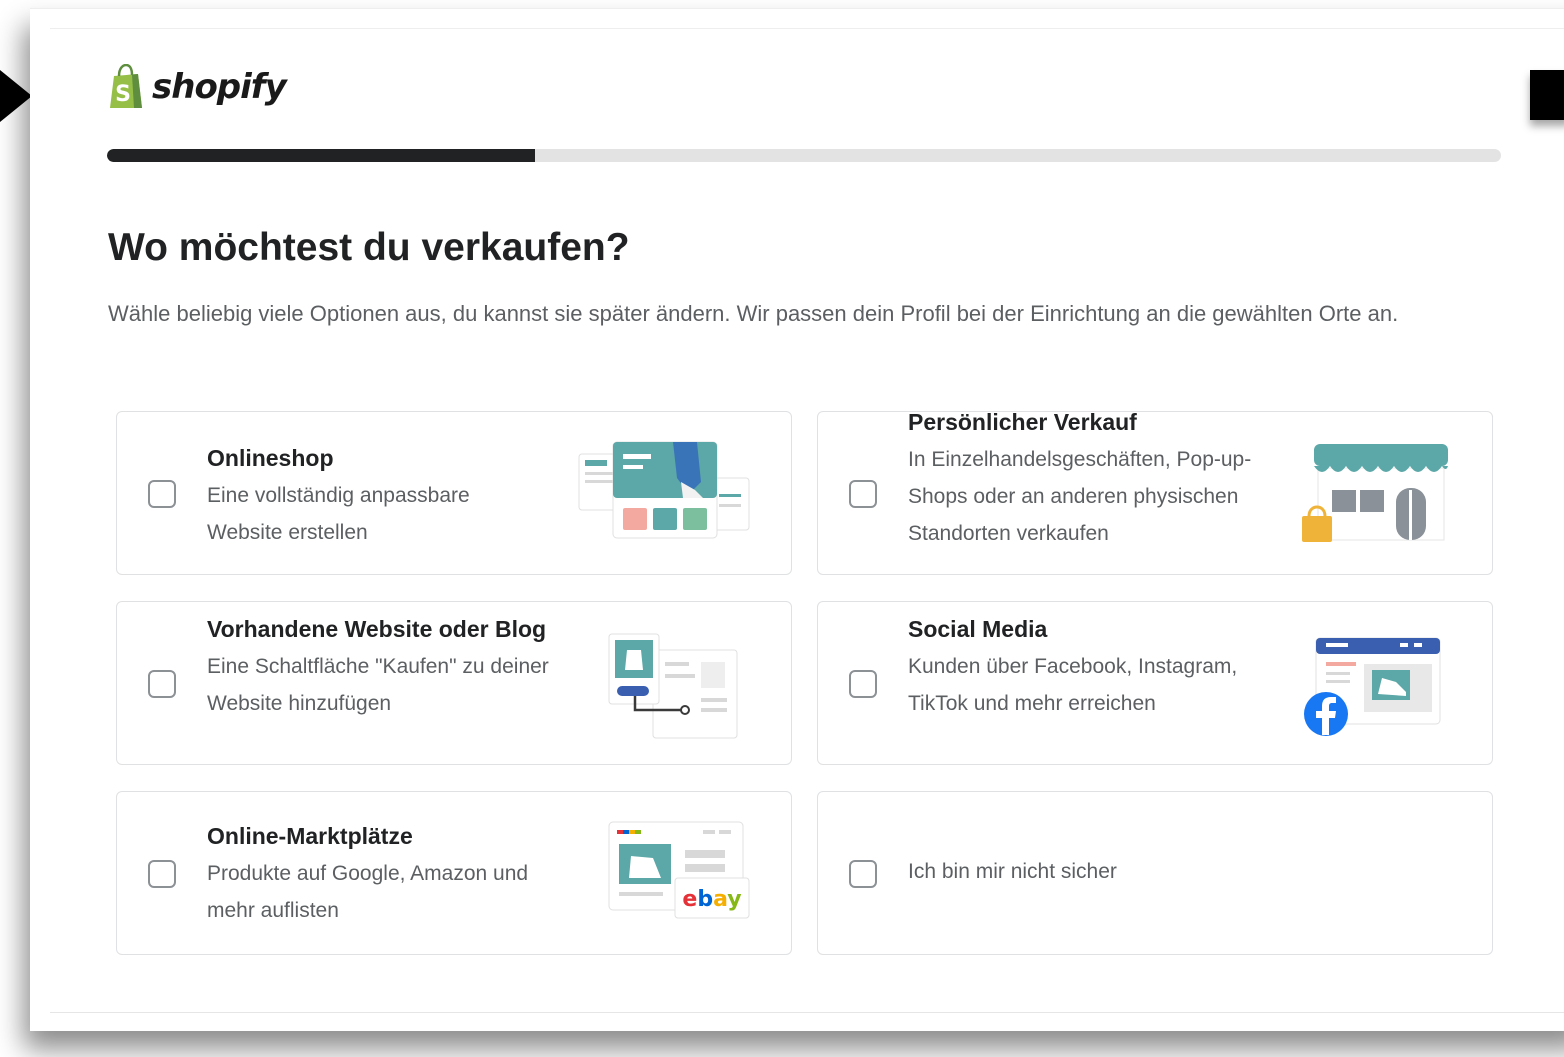 This screenshot has width=1564, height=1057. What do you see at coordinates (377, 629) in the screenshot?
I see `option-title: Vorhandene Website oder Blog` at bounding box center [377, 629].